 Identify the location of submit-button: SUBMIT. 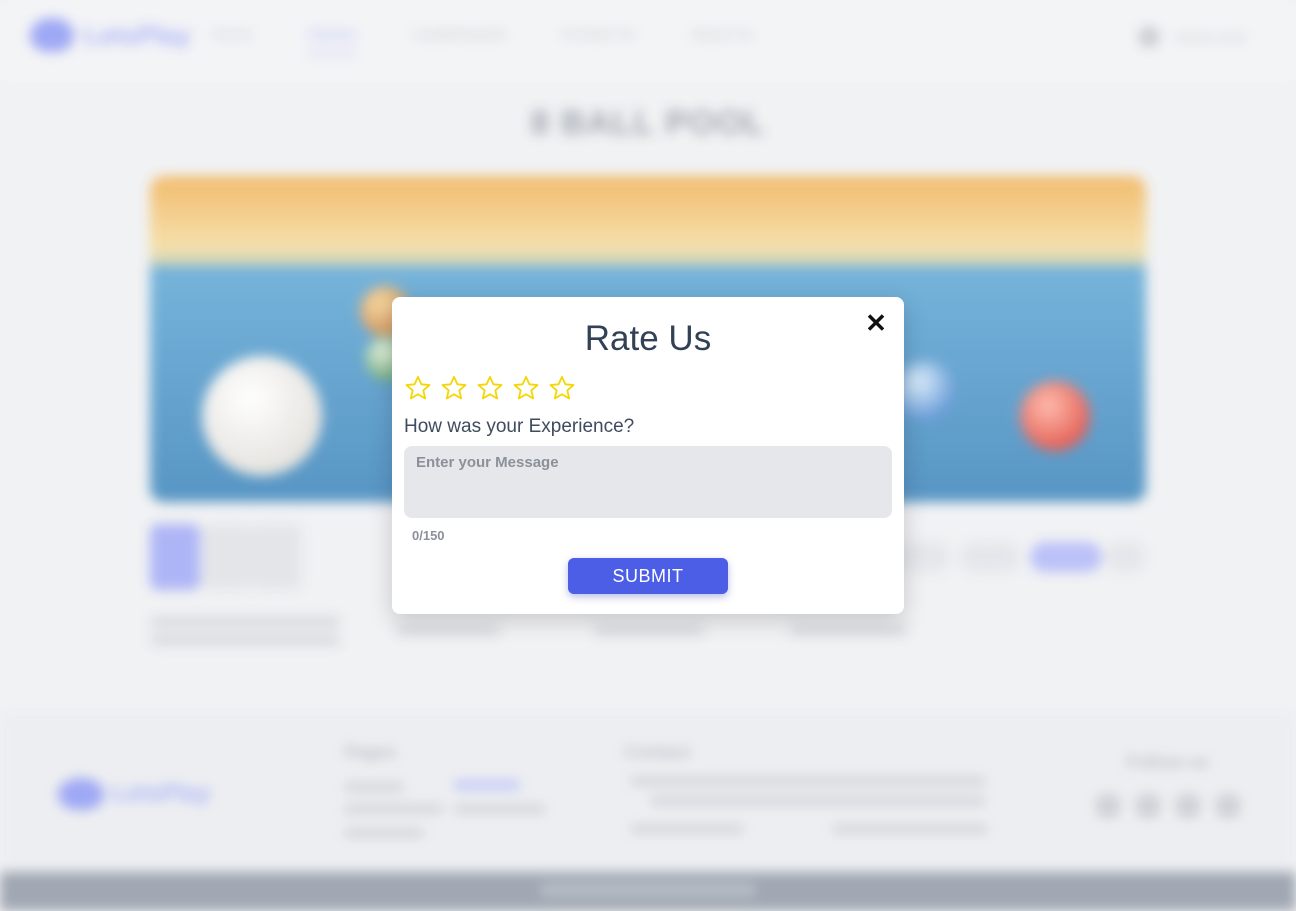
(648, 576).